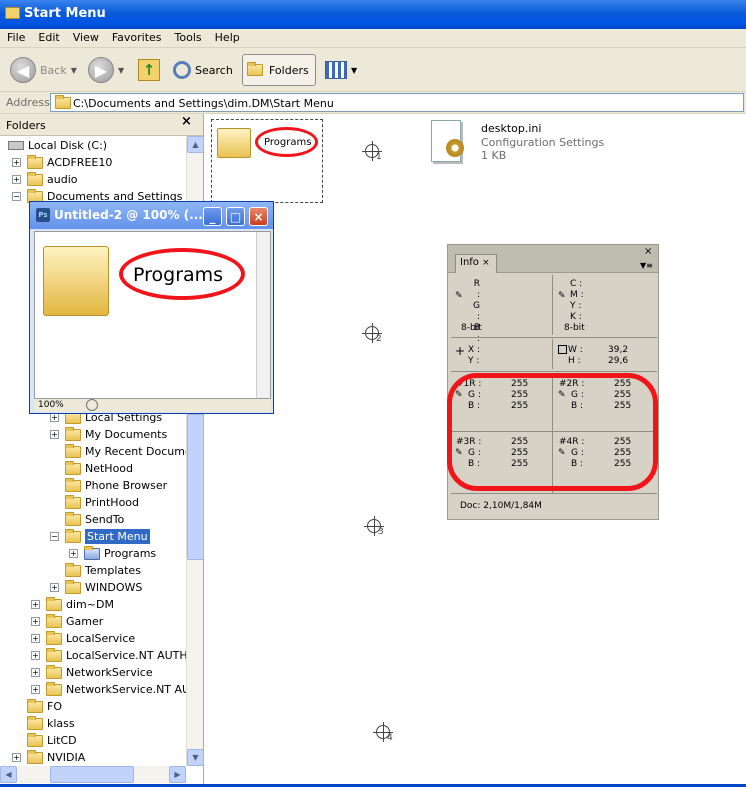  What do you see at coordinates (646, 265) in the screenshot?
I see `panel-menu-icon: ▼≡` at bounding box center [646, 265].